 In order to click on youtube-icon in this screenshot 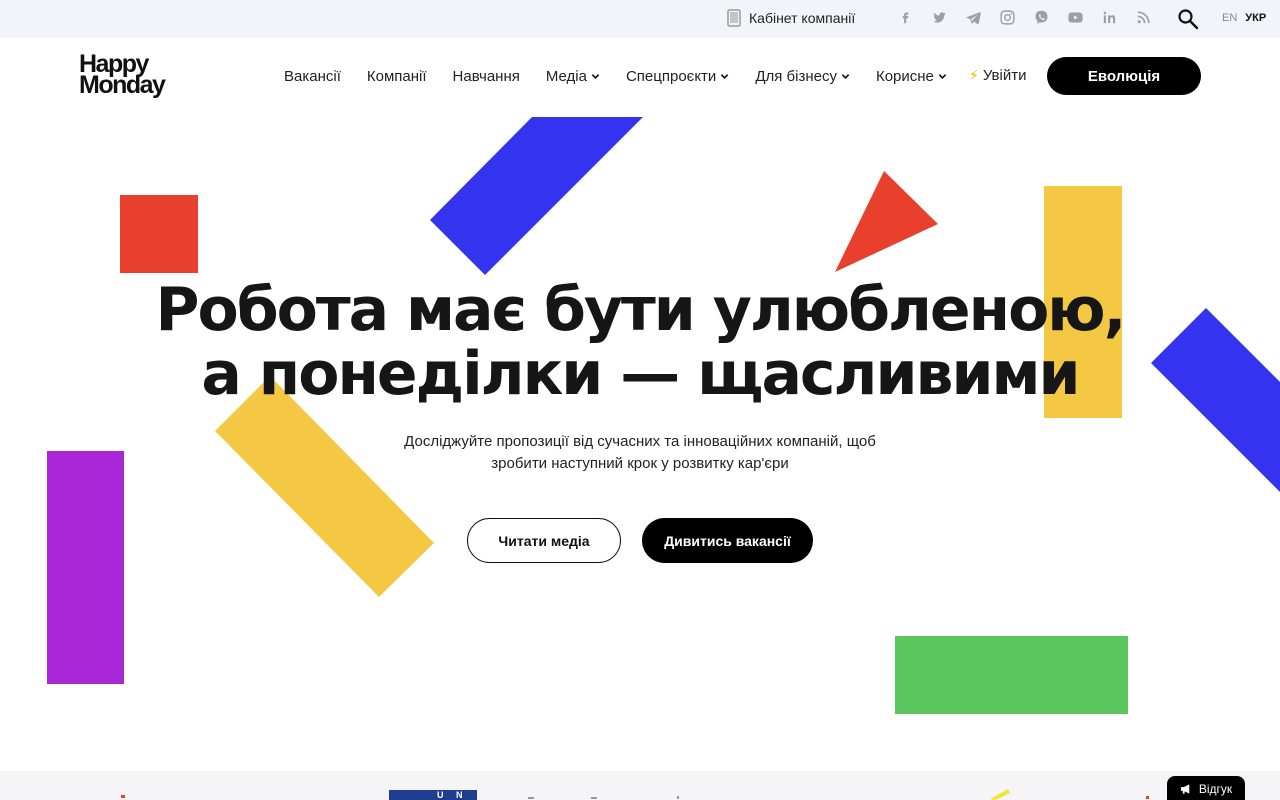, I will do `click(1075, 17)`.